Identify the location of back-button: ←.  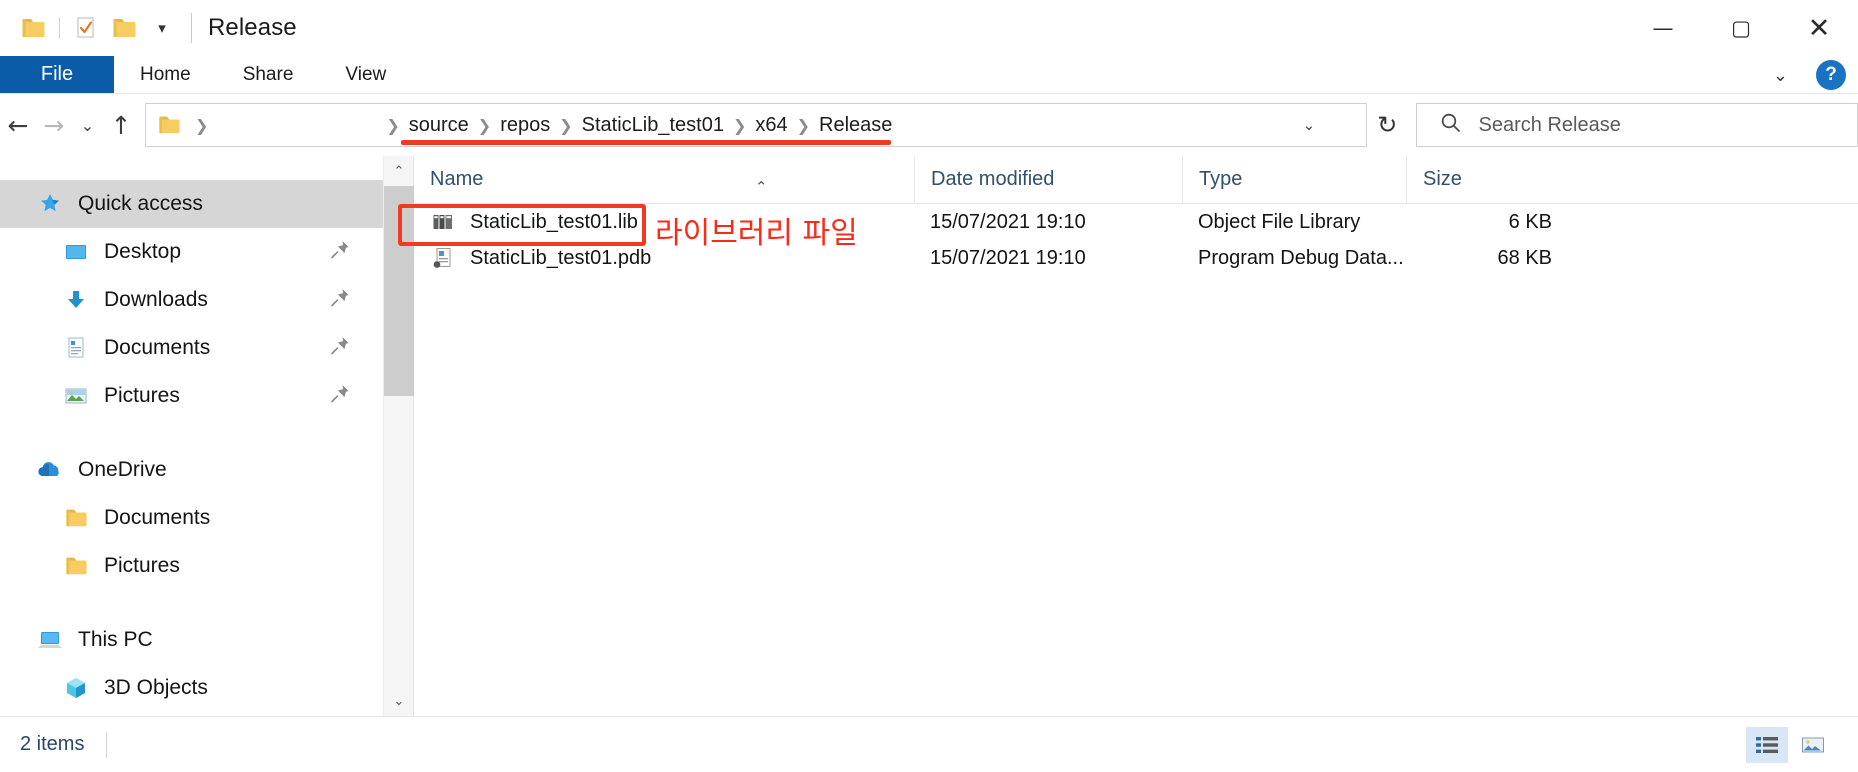
(18, 125).